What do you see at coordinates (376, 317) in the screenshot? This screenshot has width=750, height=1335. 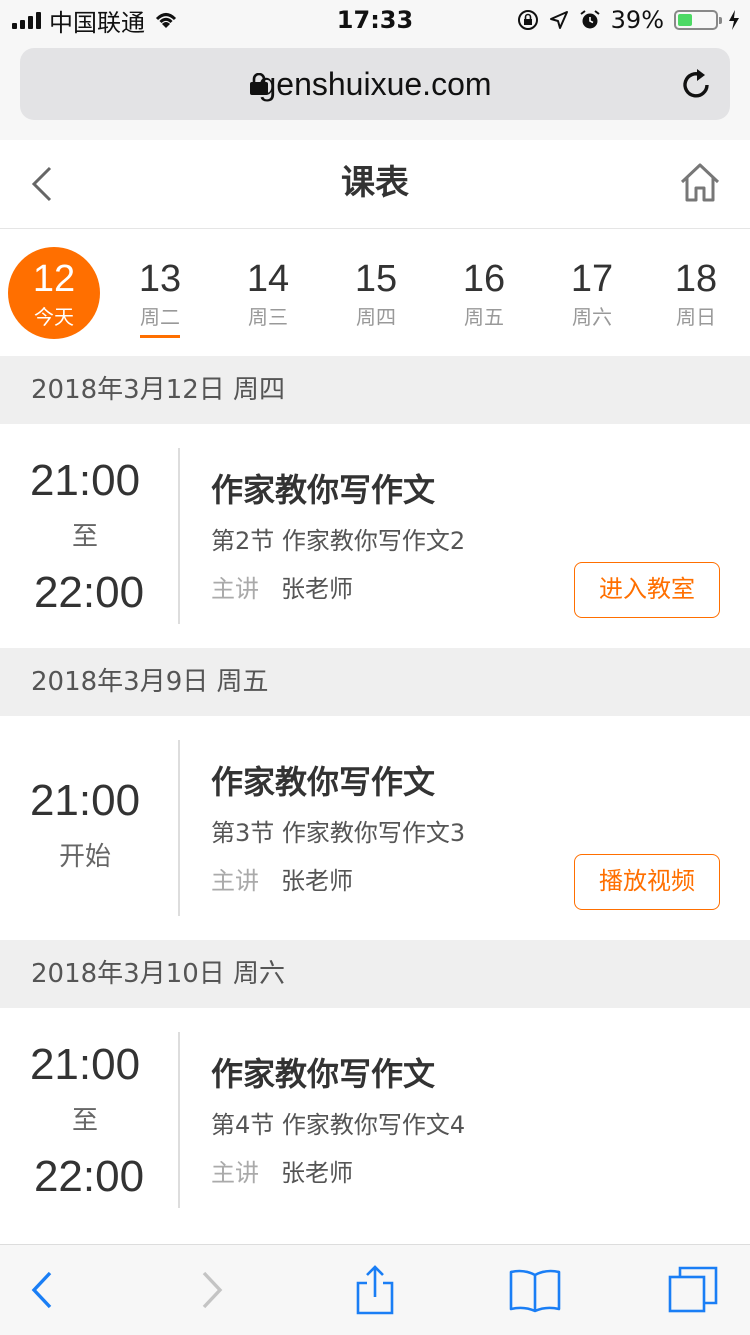 I see `day-weekday: 周四` at bounding box center [376, 317].